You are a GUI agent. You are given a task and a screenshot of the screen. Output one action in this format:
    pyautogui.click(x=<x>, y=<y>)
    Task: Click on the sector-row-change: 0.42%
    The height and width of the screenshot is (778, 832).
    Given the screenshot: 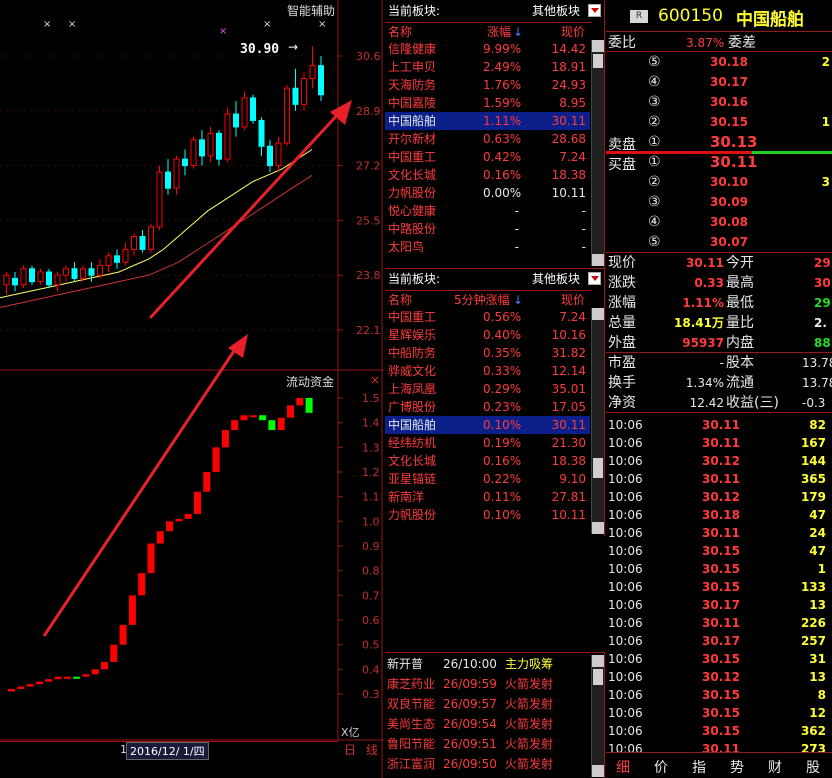 What is the action you would take?
    pyautogui.click(x=502, y=157)
    